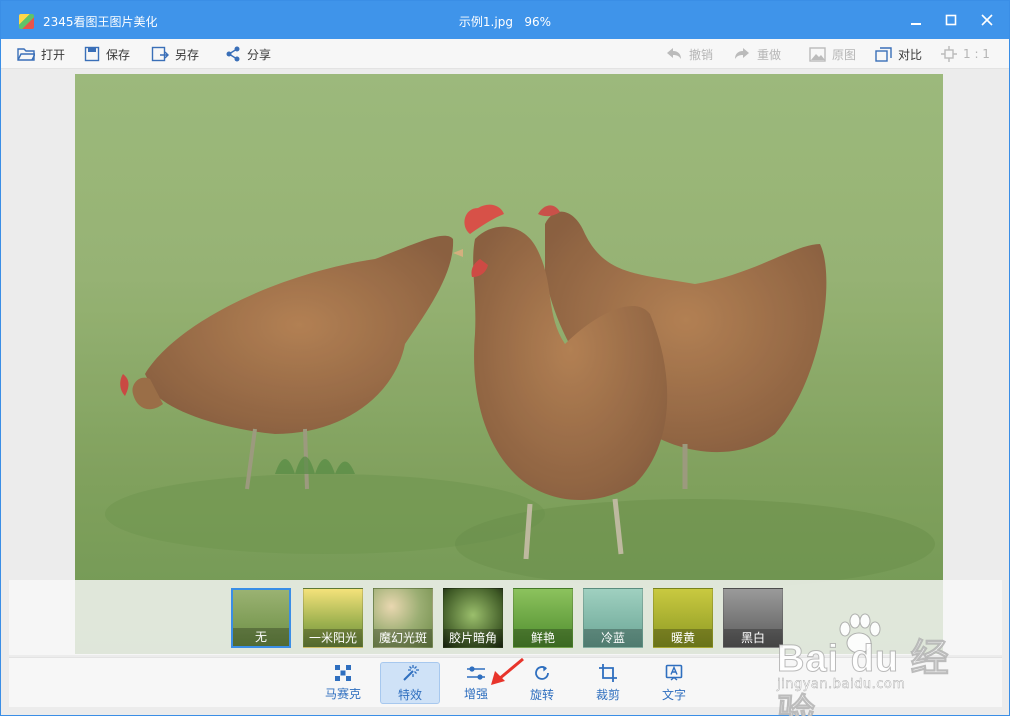 The height and width of the screenshot is (716, 1010). I want to click on fit-icon, so click(949, 54).